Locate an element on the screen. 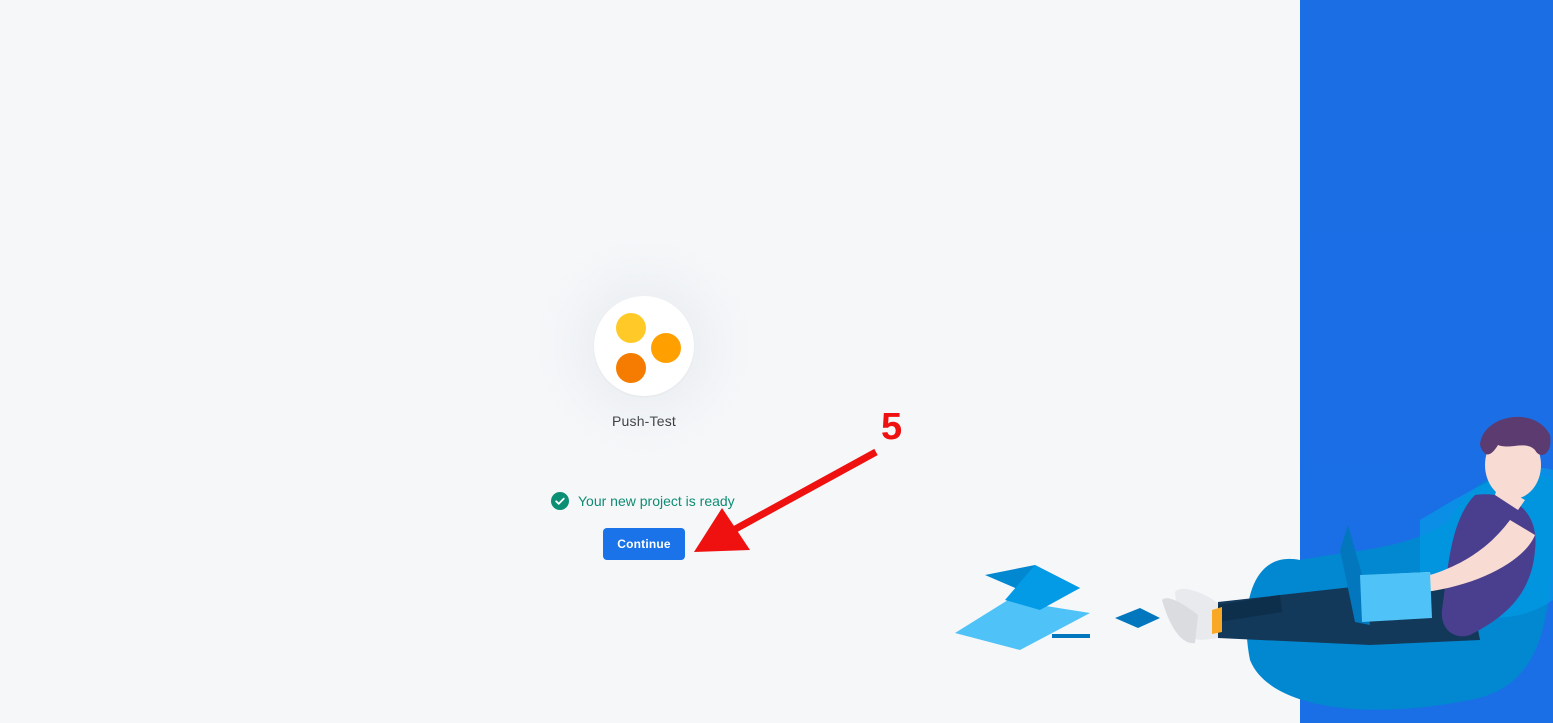 The width and height of the screenshot is (1553, 723). project-name: Push-Test is located at coordinates (644, 421).